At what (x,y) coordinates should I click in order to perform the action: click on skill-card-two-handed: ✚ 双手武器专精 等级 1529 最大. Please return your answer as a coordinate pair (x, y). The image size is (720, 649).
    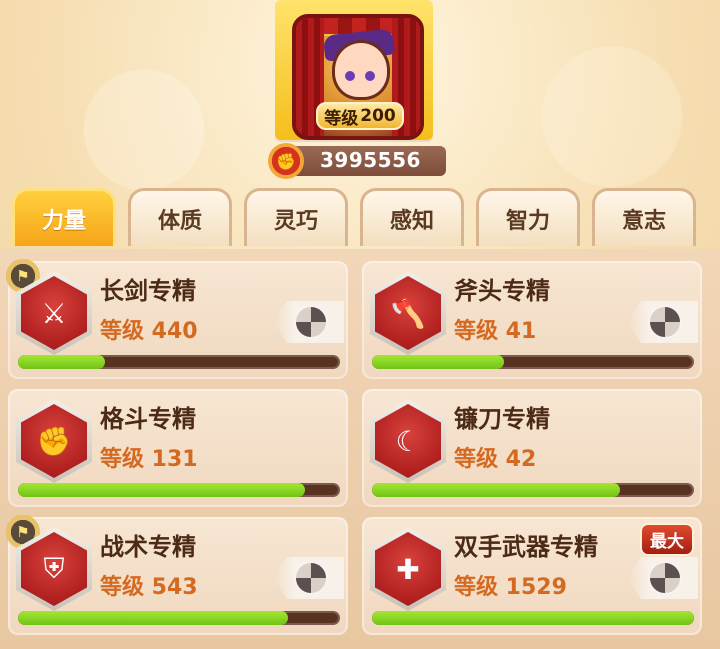
    Looking at the image, I should click on (532, 576).